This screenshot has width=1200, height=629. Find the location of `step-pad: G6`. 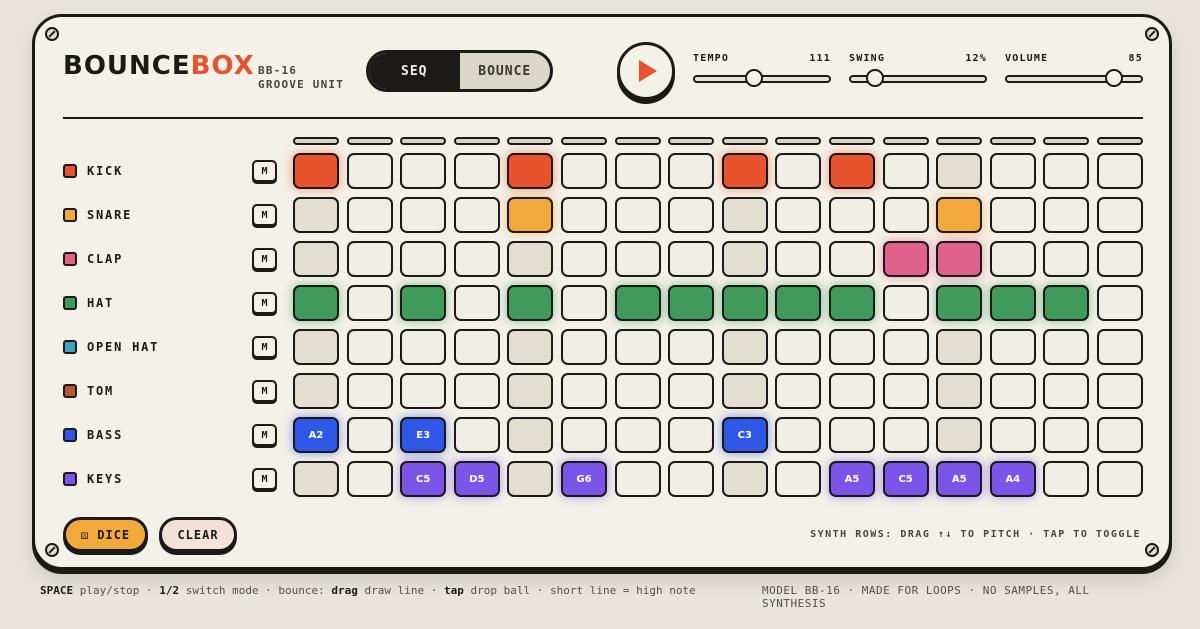

step-pad: G6 is located at coordinates (584, 479).